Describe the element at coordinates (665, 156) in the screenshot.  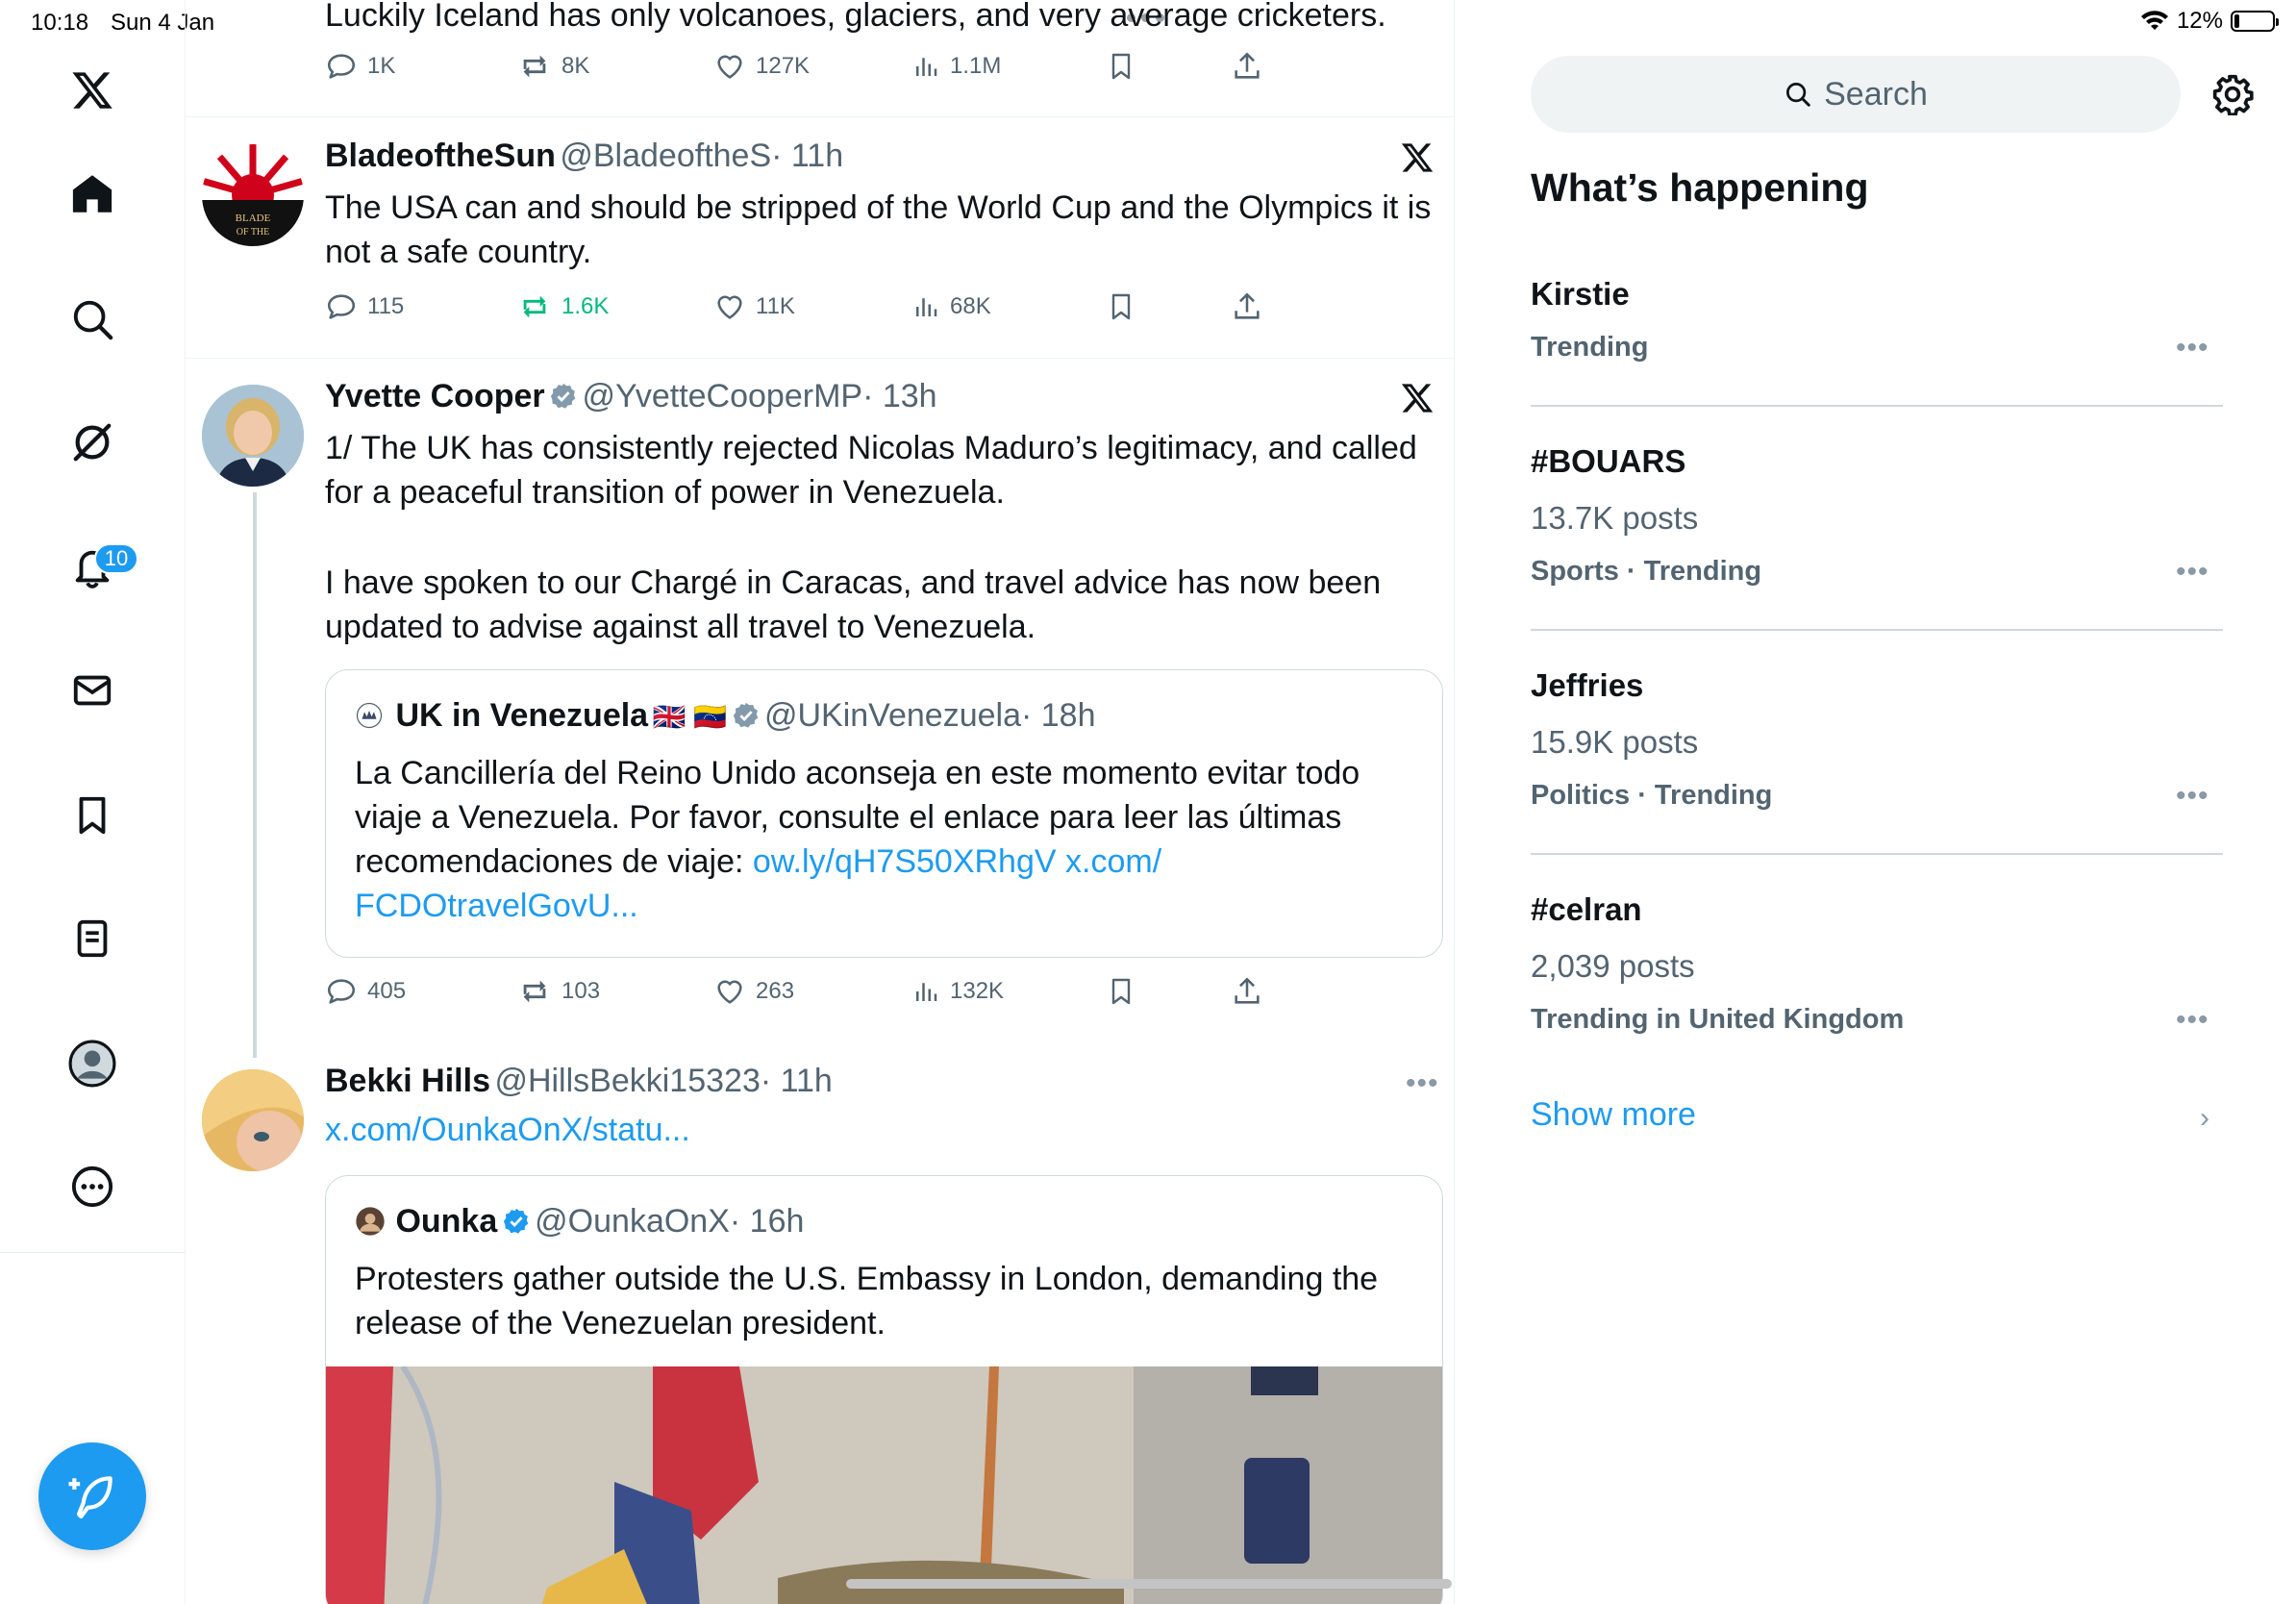
I see `author-handle: @BladeoftheS` at that location.